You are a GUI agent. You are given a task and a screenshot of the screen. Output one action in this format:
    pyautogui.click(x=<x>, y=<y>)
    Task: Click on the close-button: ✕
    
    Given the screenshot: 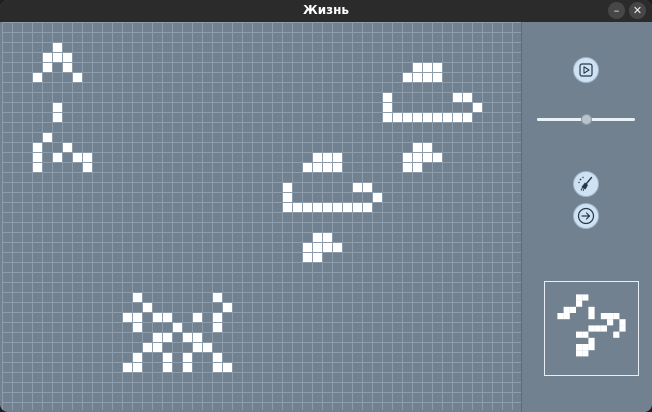 What is the action you would take?
    pyautogui.click(x=637, y=10)
    